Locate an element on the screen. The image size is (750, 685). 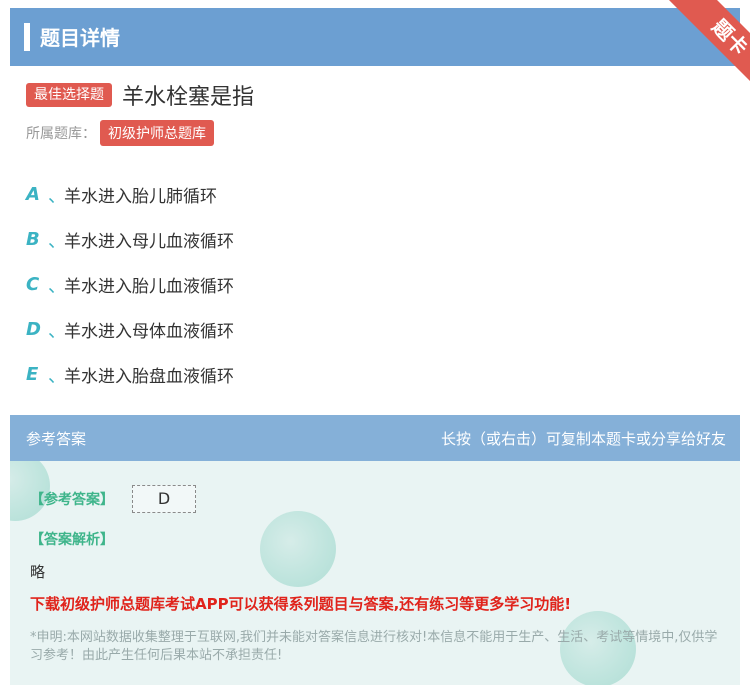
option-b: B 、 羊水进入母儿血液循环 is located at coordinates (130, 239).